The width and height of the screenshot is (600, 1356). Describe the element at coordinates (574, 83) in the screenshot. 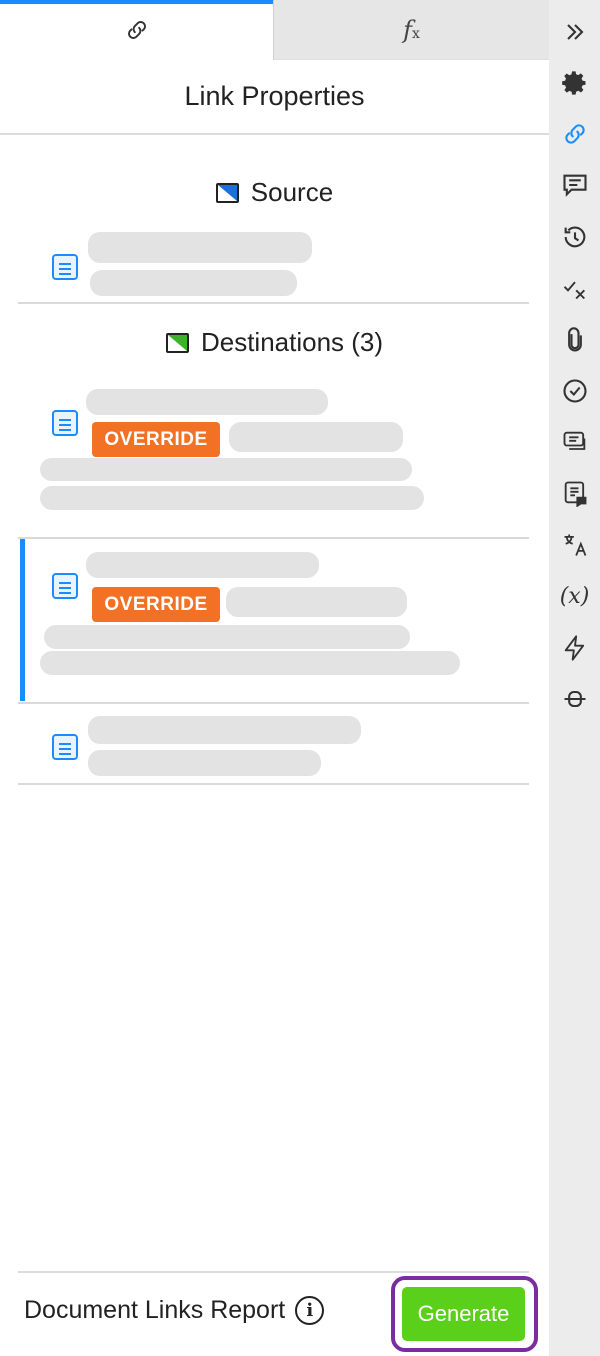

I see `gear-icon` at that location.